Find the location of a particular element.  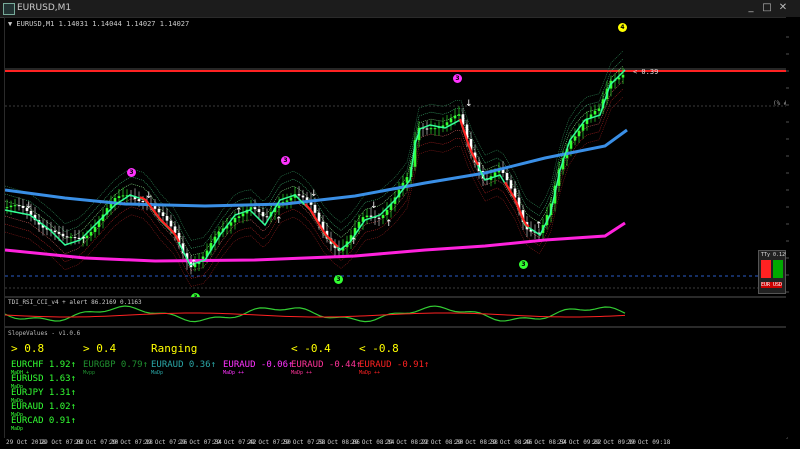

rsi-green-line is located at coordinates (315, 314).